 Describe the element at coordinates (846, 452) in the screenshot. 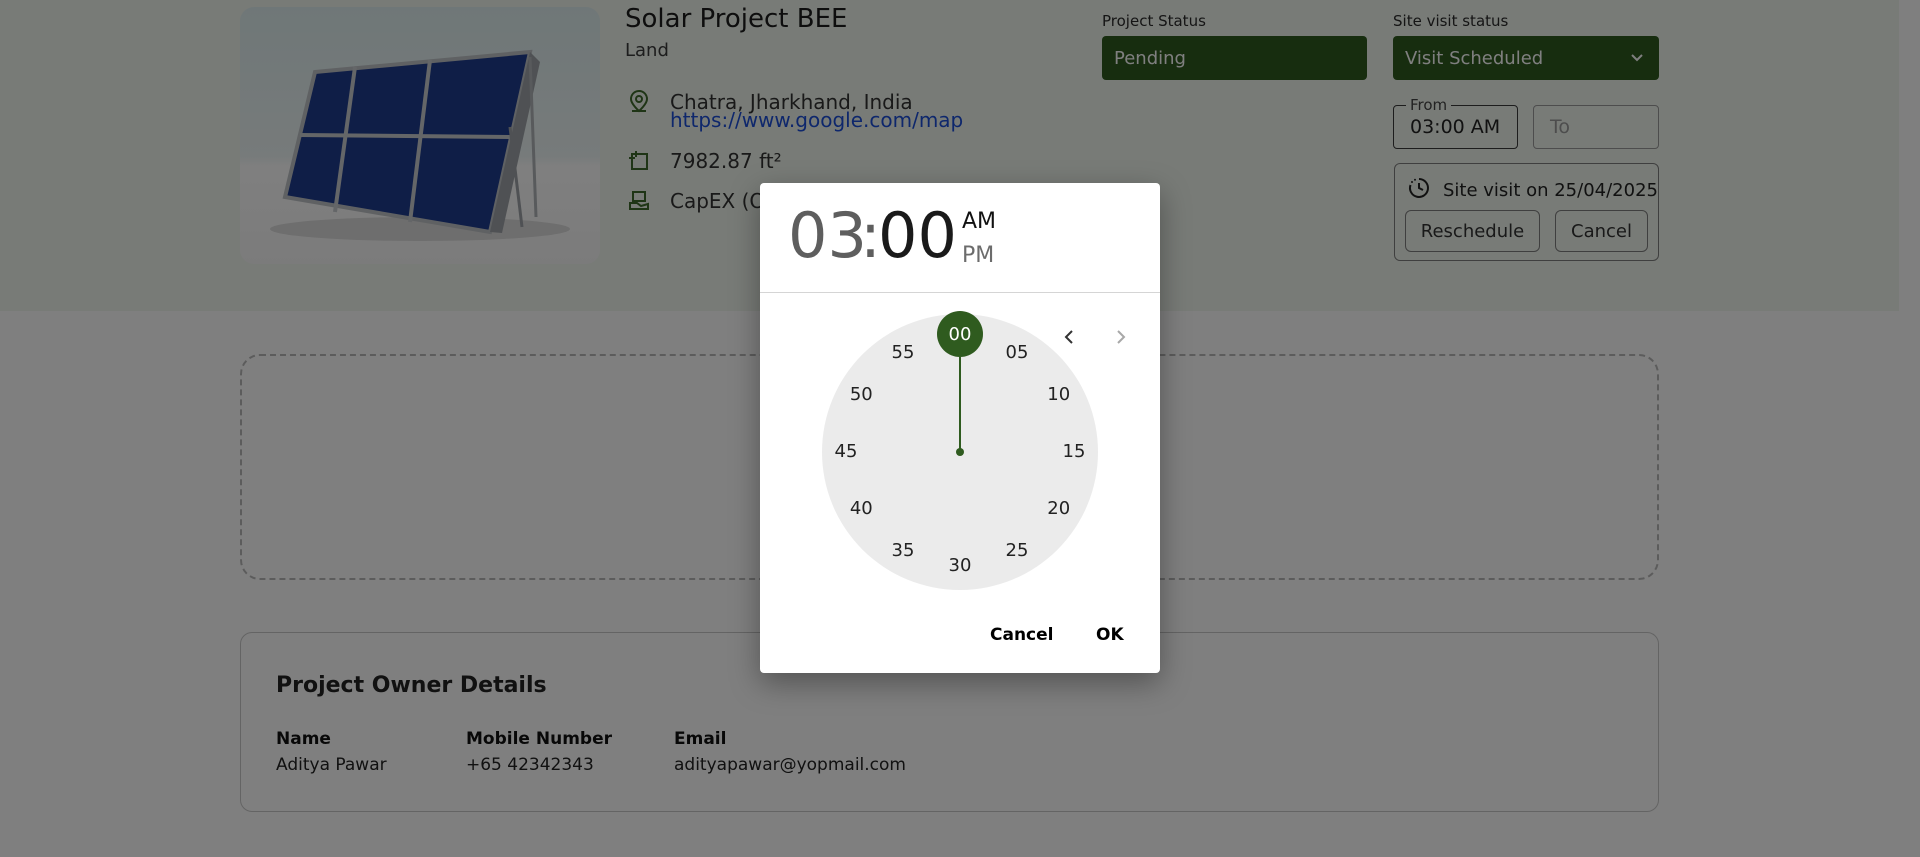

I see `clock-minute-label: 45` at that location.